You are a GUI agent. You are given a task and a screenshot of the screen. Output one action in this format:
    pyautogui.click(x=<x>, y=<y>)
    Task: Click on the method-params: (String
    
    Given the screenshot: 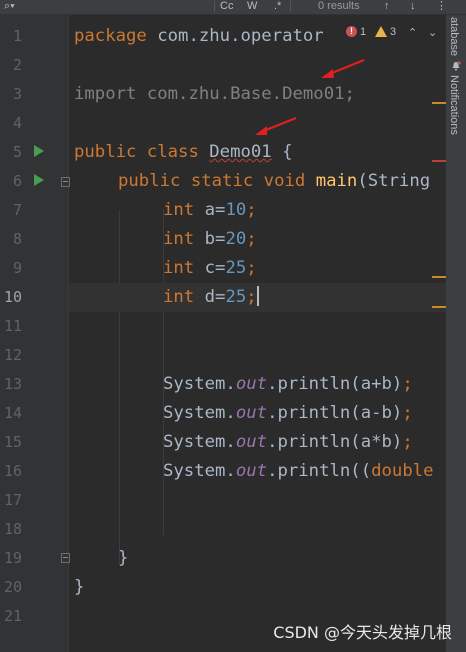 What is the action you would take?
    pyautogui.click(x=394, y=181)
    